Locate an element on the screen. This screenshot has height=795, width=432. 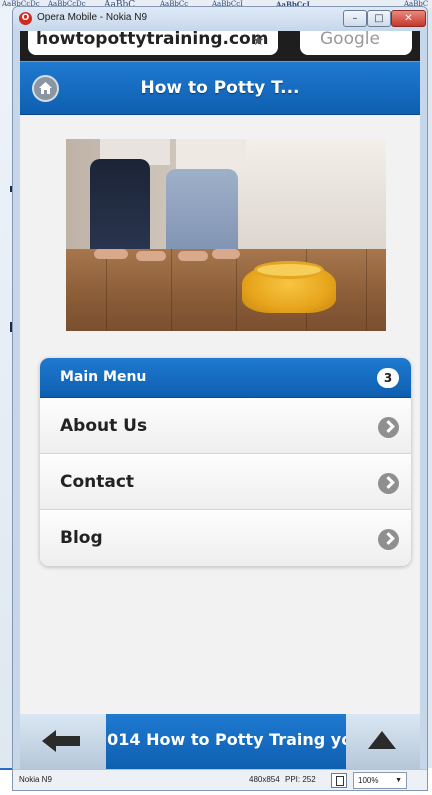
bookmark-star-icon: ★ is located at coordinates (258, 41).